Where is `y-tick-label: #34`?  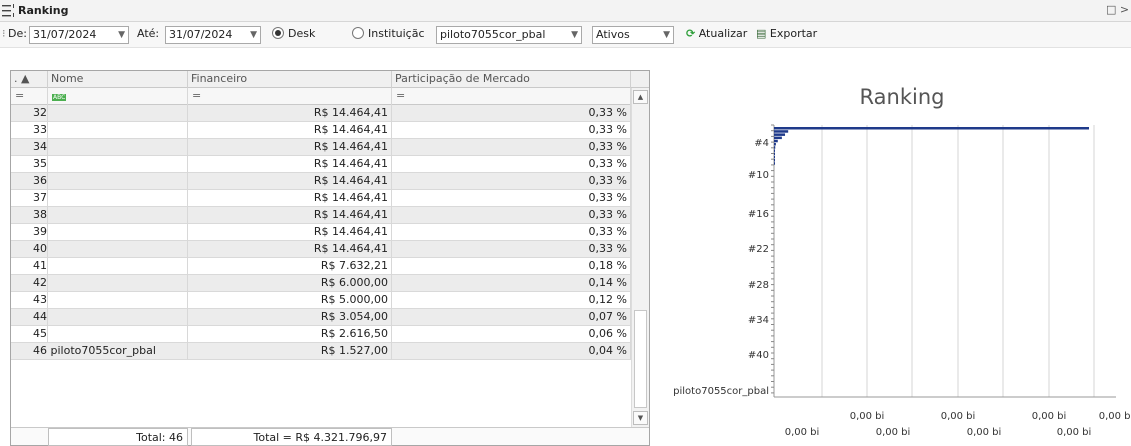 y-tick-label: #34 is located at coordinates (758, 320).